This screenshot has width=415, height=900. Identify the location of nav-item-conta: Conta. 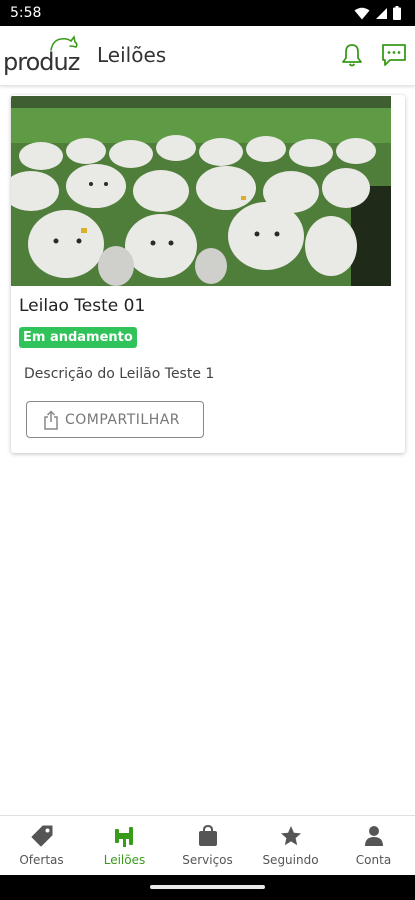
(373, 845).